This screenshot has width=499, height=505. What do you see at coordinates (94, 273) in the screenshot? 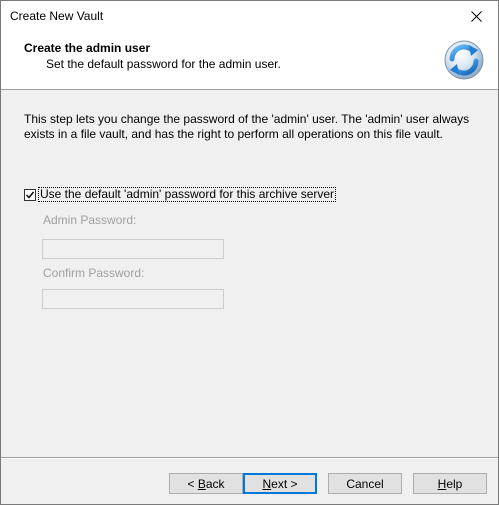
I see `confirm-password-label: Confirm Password:` at bounding box center [94, 273].